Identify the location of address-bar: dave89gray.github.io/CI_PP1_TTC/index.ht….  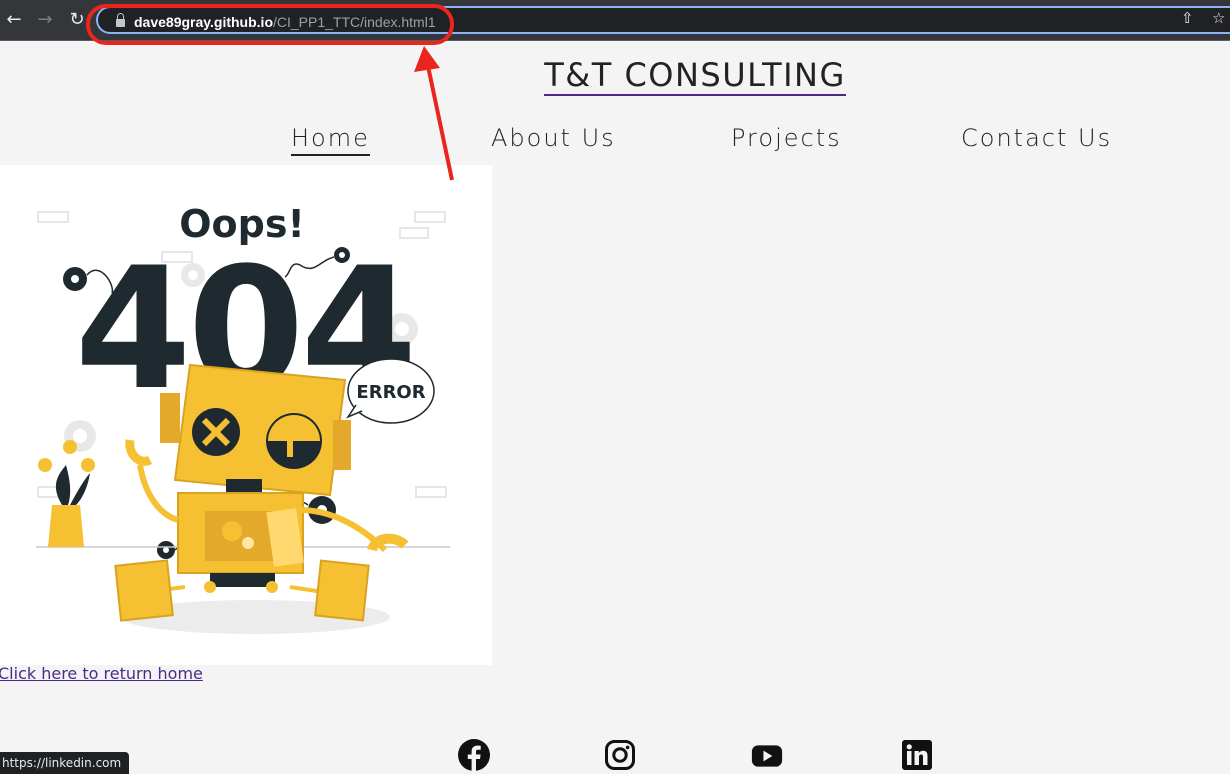
(663, 20).